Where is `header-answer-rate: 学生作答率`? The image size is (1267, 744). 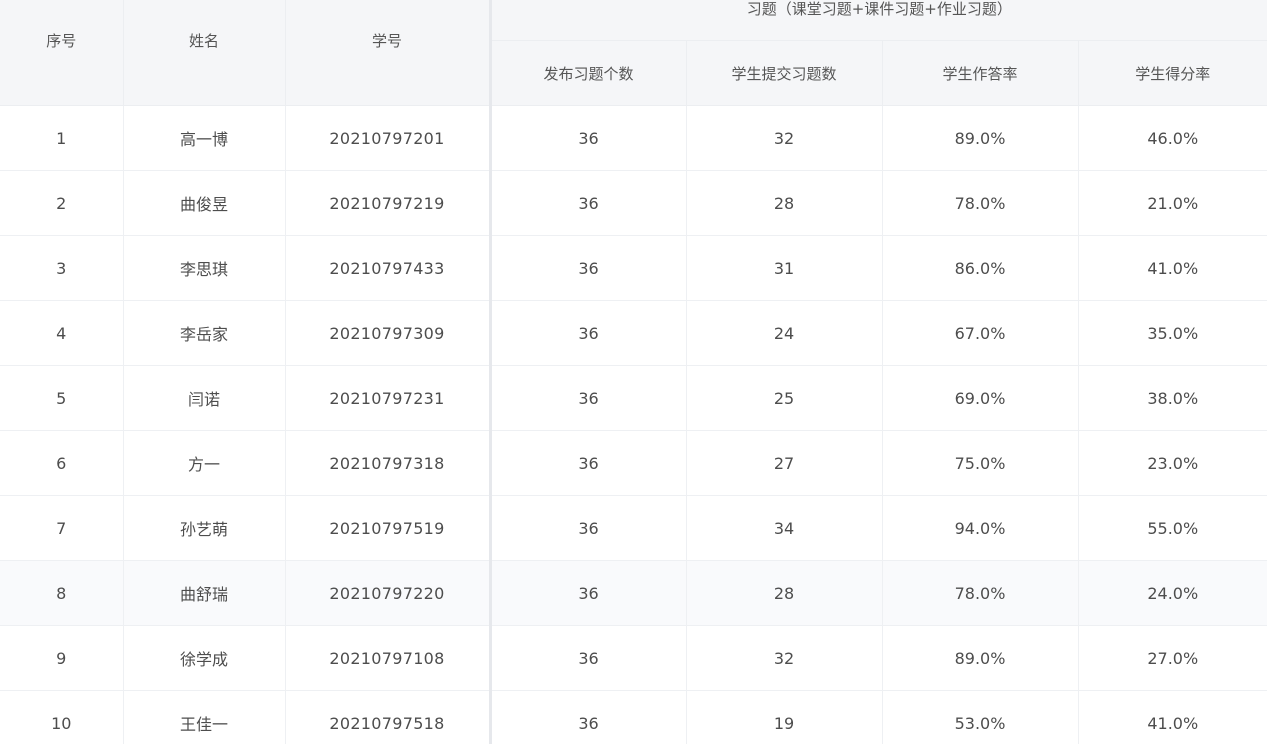 header-answer-rate: 学生作答率 is located at coordinates (980, 73).